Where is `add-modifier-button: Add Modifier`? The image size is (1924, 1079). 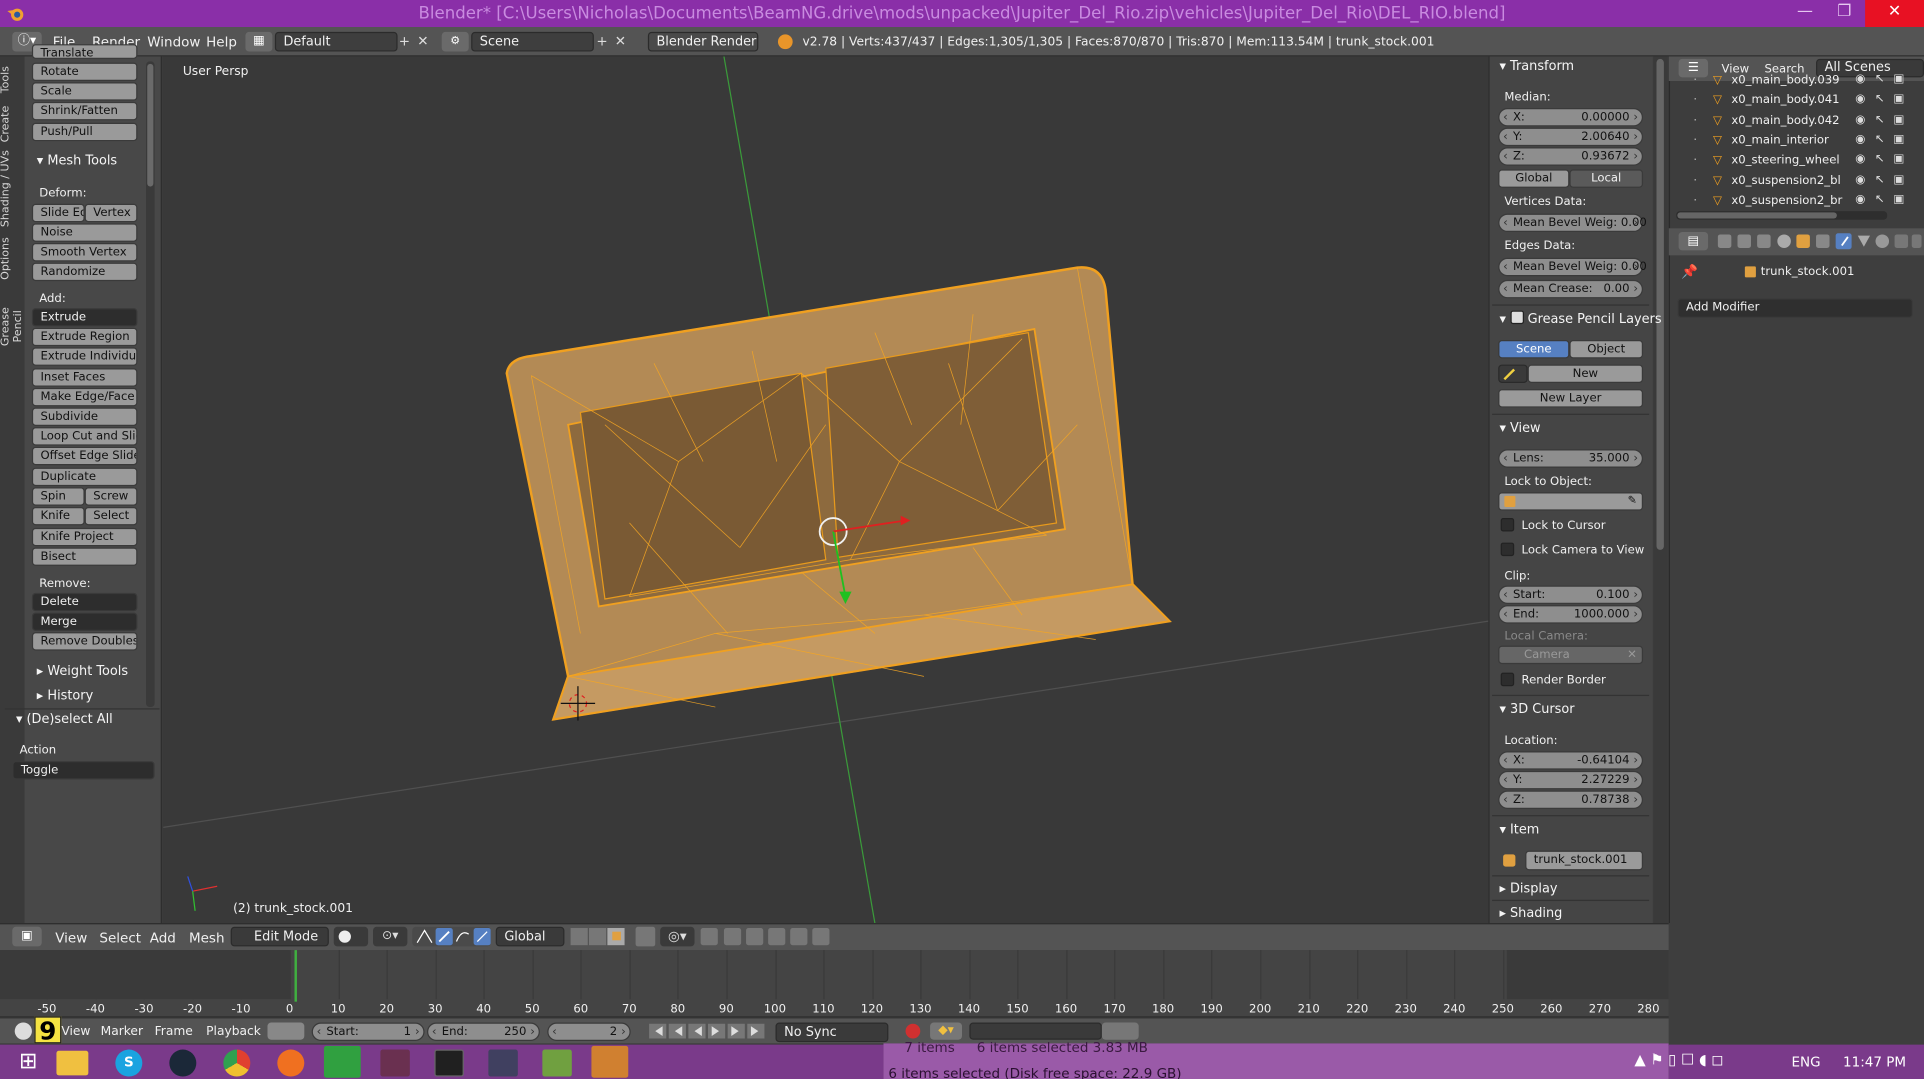
add-modifier-button: Add Modifier is located at coordinates (1795, 308).